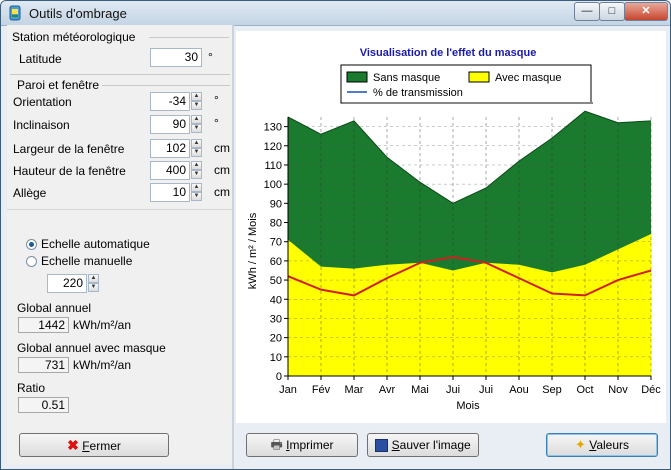 Image resolution: width=671 pixels, height=470 pixels. What do you see at coordinates (335, 13) in the screenshot?
I see `title-bar: Outils d'ombrage — □ ✕` at bounding box center [335, 13].